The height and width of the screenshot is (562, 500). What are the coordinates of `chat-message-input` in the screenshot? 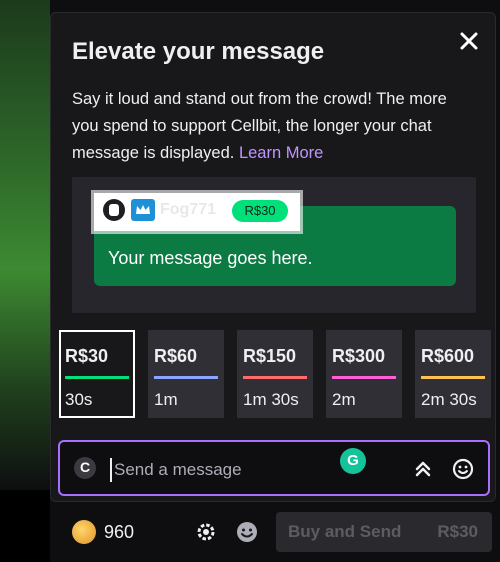 It's located at (223, 470).